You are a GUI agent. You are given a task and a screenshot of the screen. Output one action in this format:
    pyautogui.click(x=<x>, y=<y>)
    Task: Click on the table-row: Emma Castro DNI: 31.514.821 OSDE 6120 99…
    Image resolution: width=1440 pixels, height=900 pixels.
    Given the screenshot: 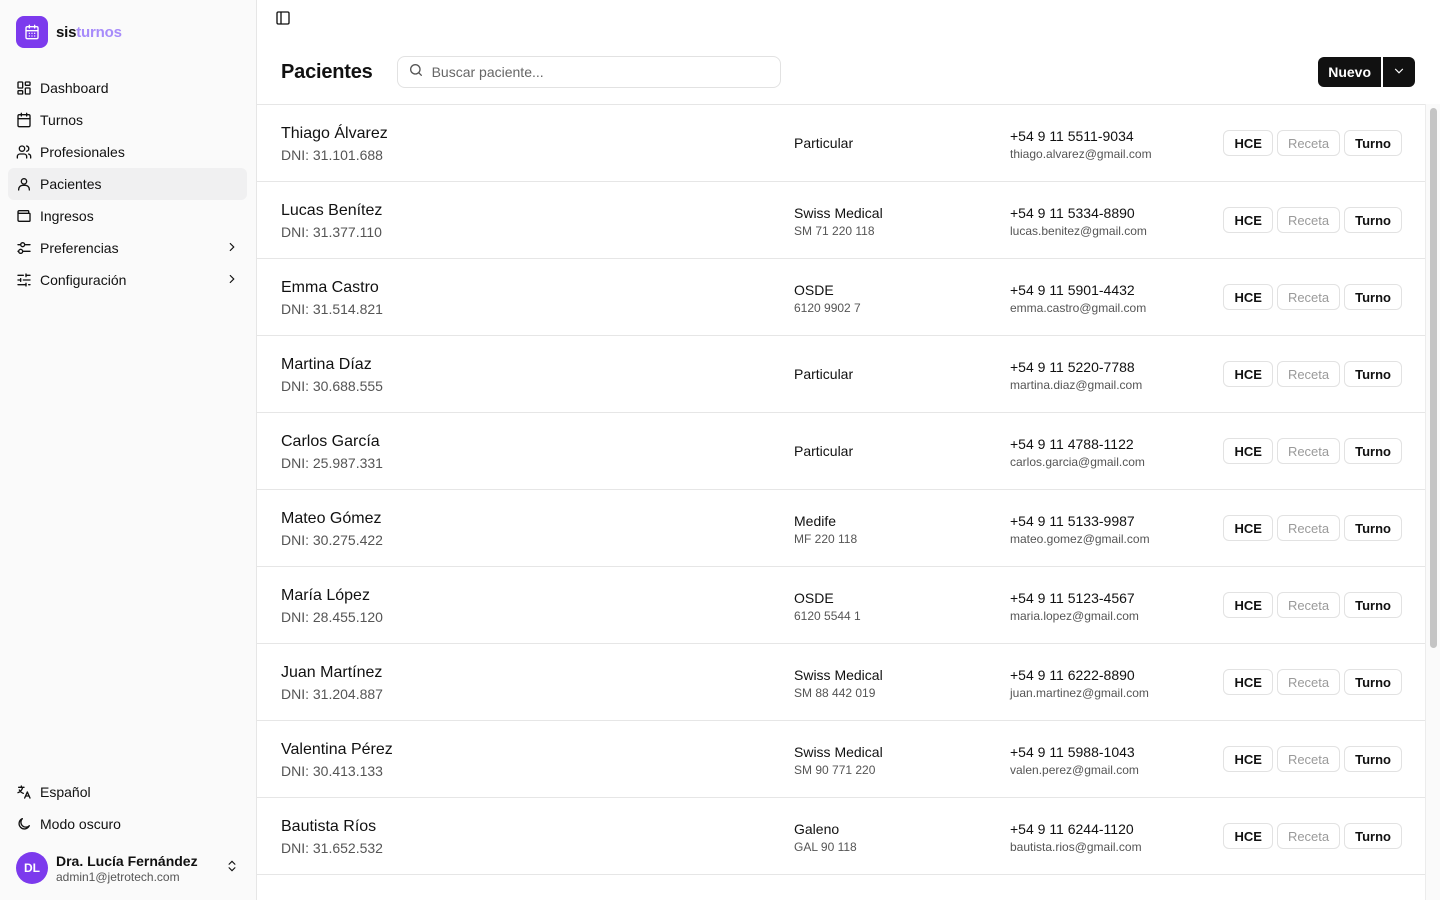 What is the action you would take?
    pyautogui.click(x=841, y=297)
    